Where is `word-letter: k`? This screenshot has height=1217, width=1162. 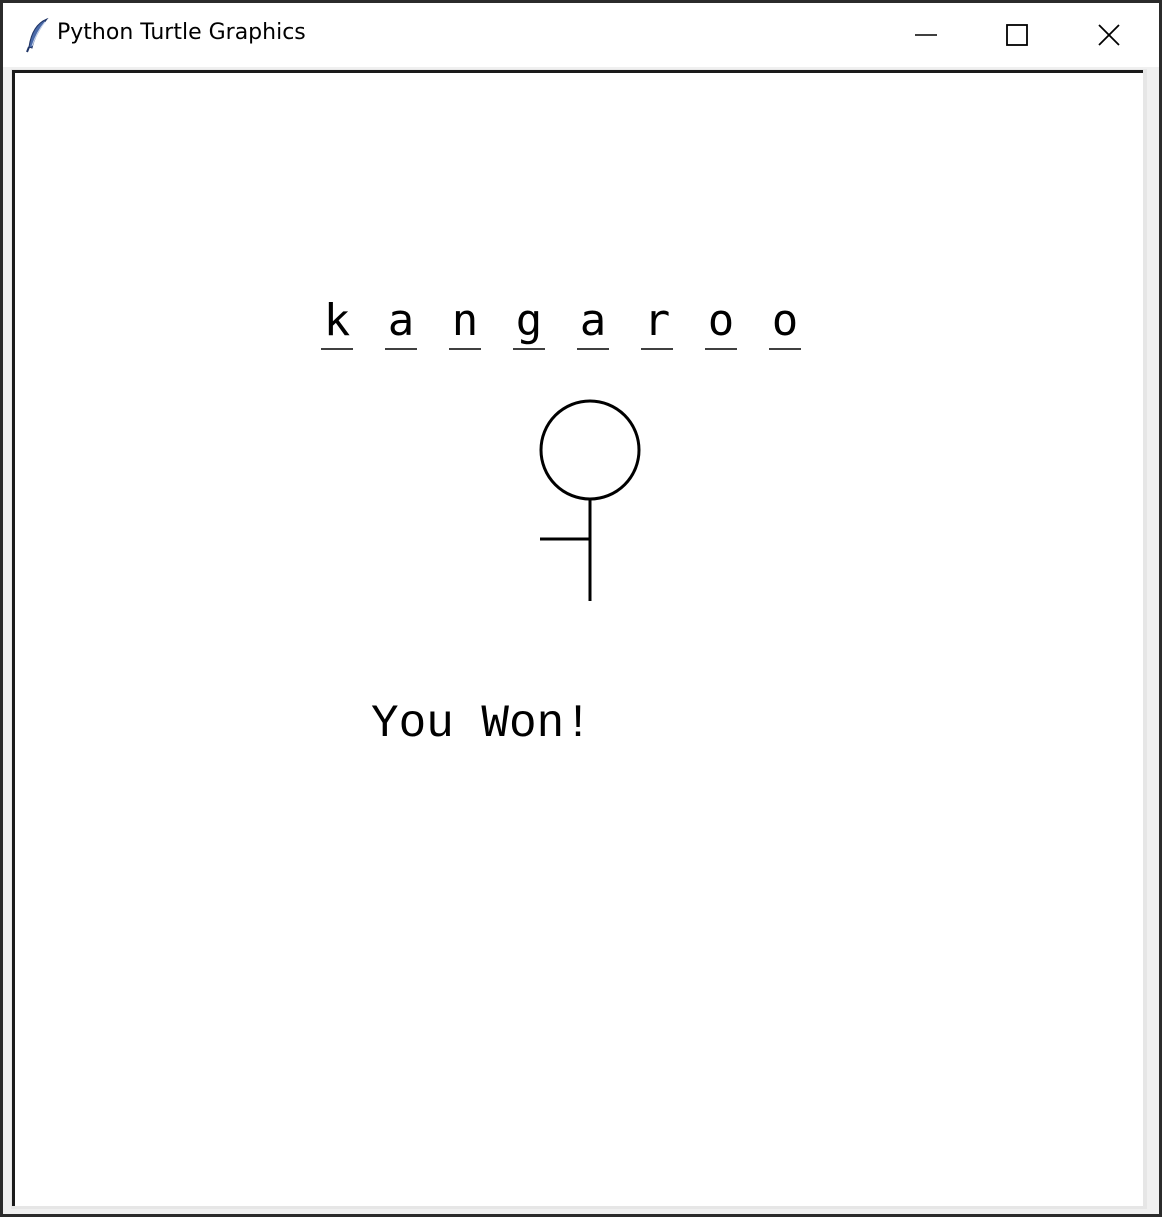
word-letter: k is located at coordinates (337, 320).